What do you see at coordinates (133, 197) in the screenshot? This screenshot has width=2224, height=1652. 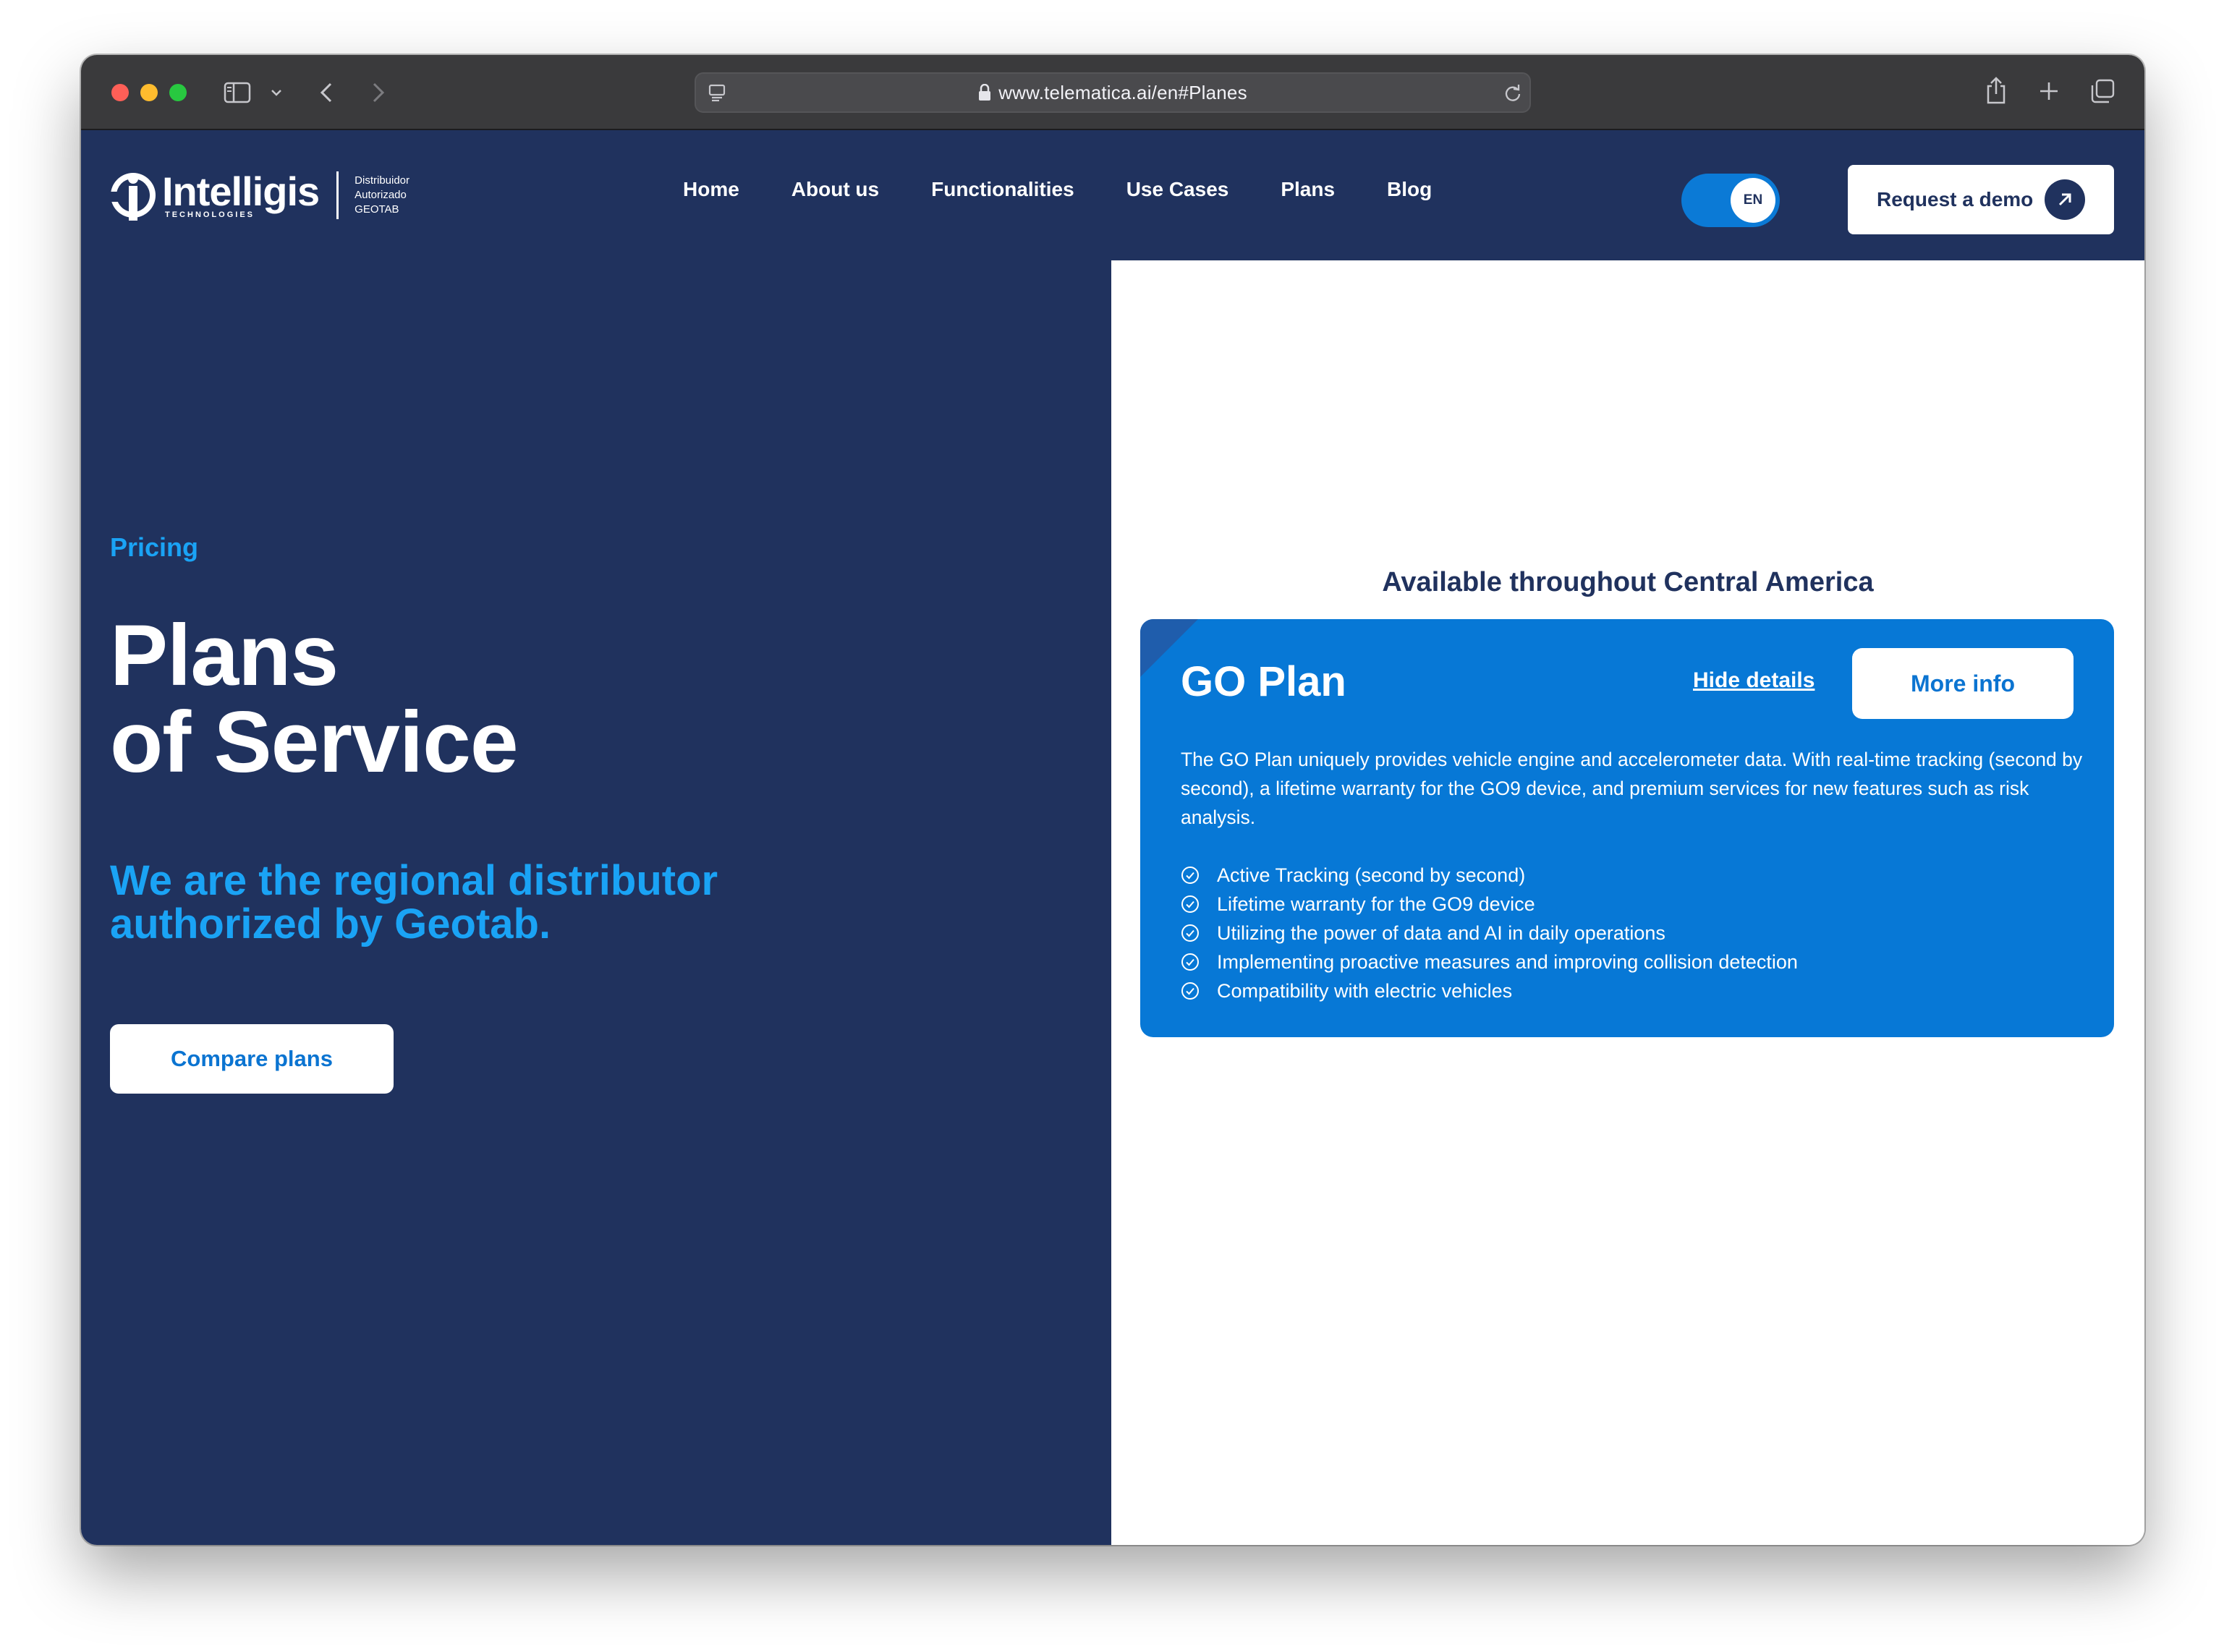 I see `logo-mark-icon` at bounding box center [133, 197].